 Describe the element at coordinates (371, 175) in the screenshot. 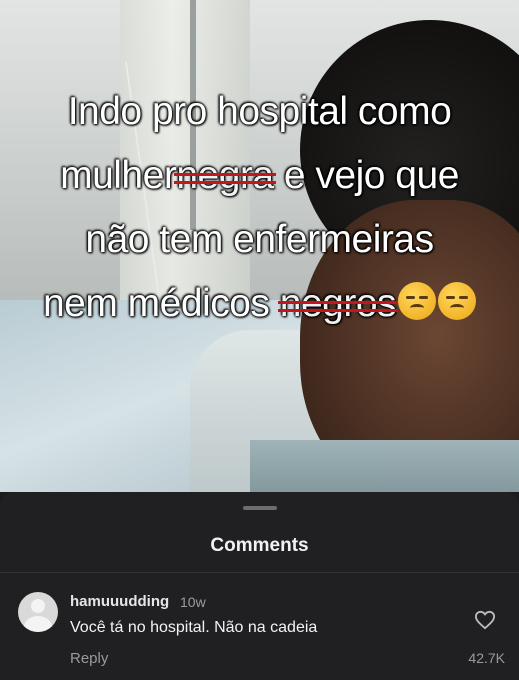

I see `caption-line-2-end: e vejo que` at that location.